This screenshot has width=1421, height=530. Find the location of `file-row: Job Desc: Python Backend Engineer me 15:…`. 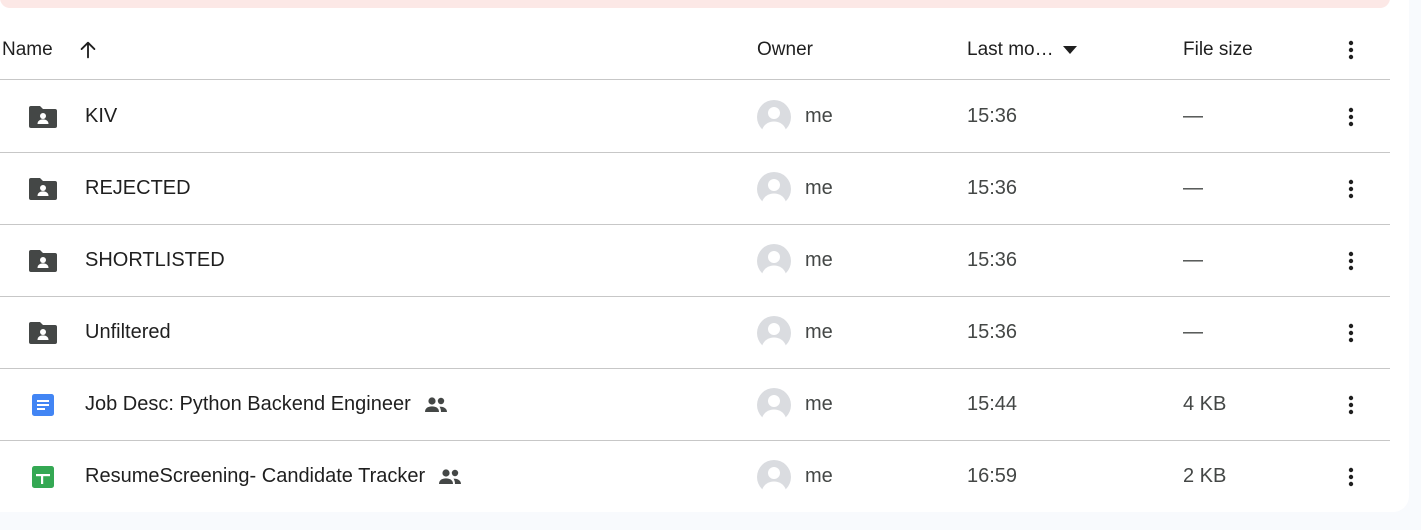

file-row: Job Desc: Python Backend Engineer me 15:… is located at coordinates (695, 405).